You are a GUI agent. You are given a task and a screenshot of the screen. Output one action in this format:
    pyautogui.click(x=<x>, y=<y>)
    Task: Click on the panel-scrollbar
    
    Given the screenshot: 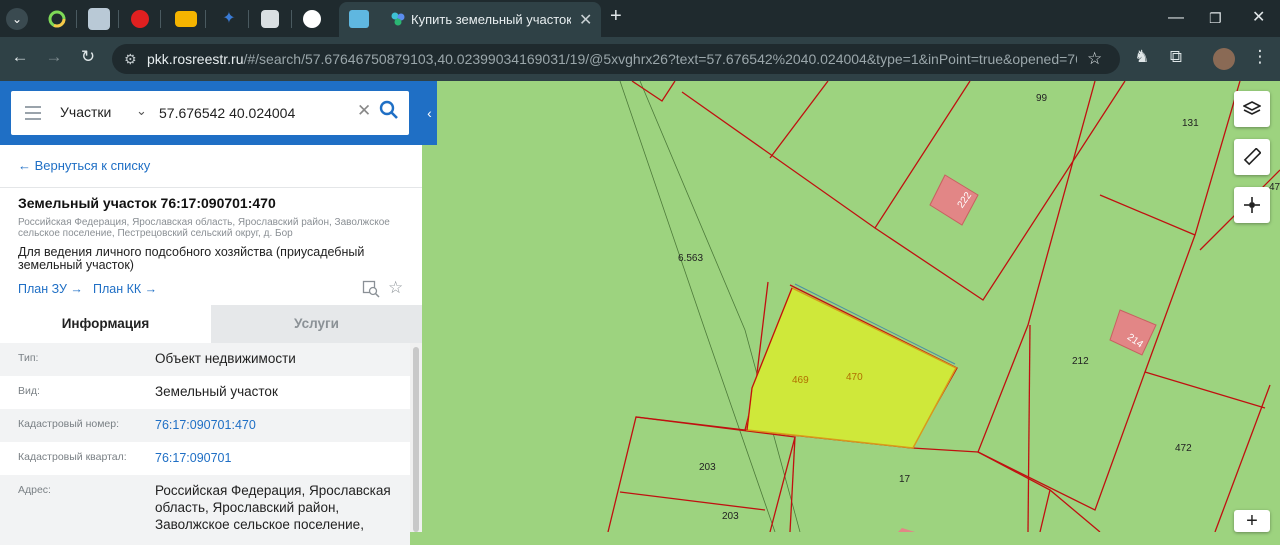 What is the action you would take?
    pyautogui.click(x=416, y=437)
    